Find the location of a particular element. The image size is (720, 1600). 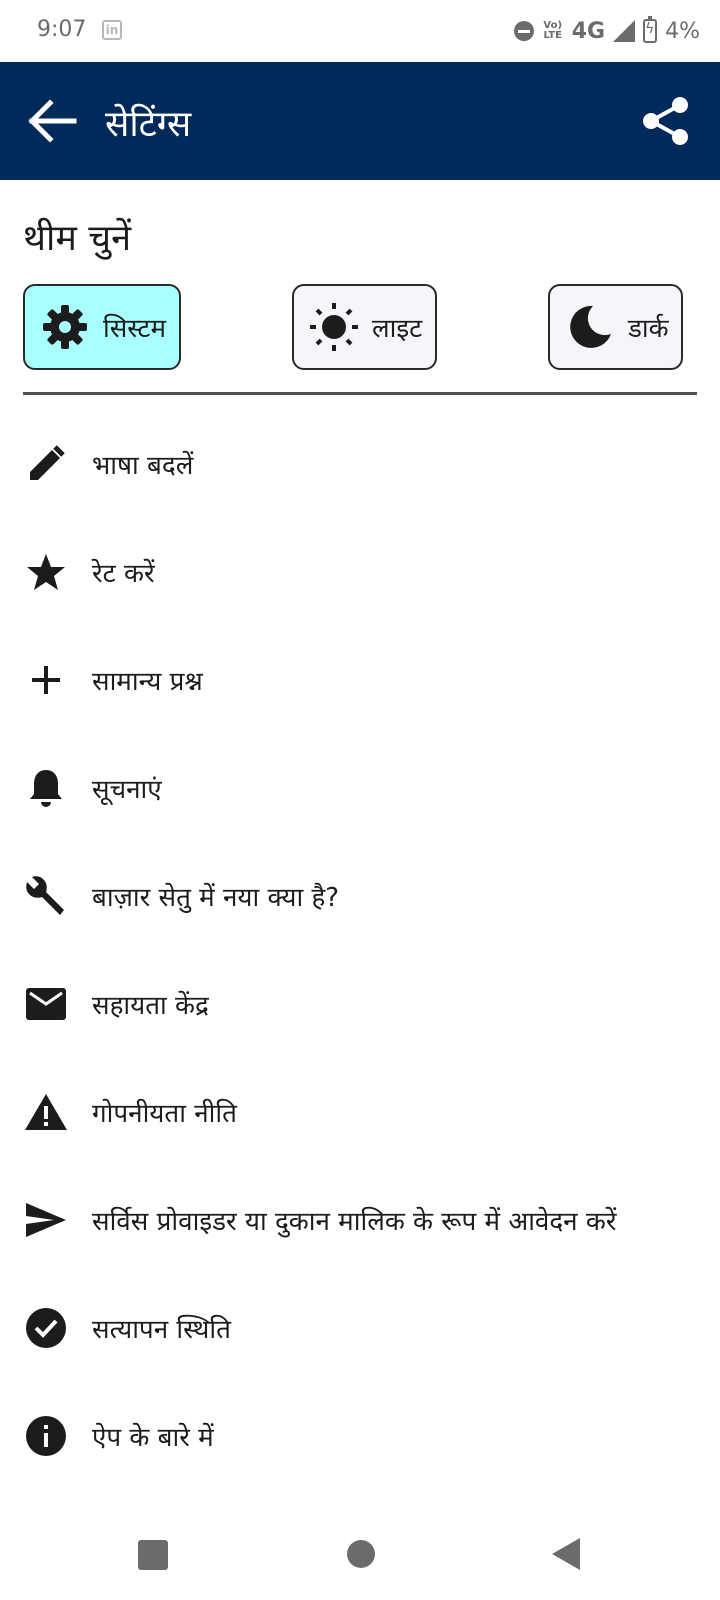

menu-item-privacy-policy: गोपनीयता नीति is located at coordinates (360, 1112).